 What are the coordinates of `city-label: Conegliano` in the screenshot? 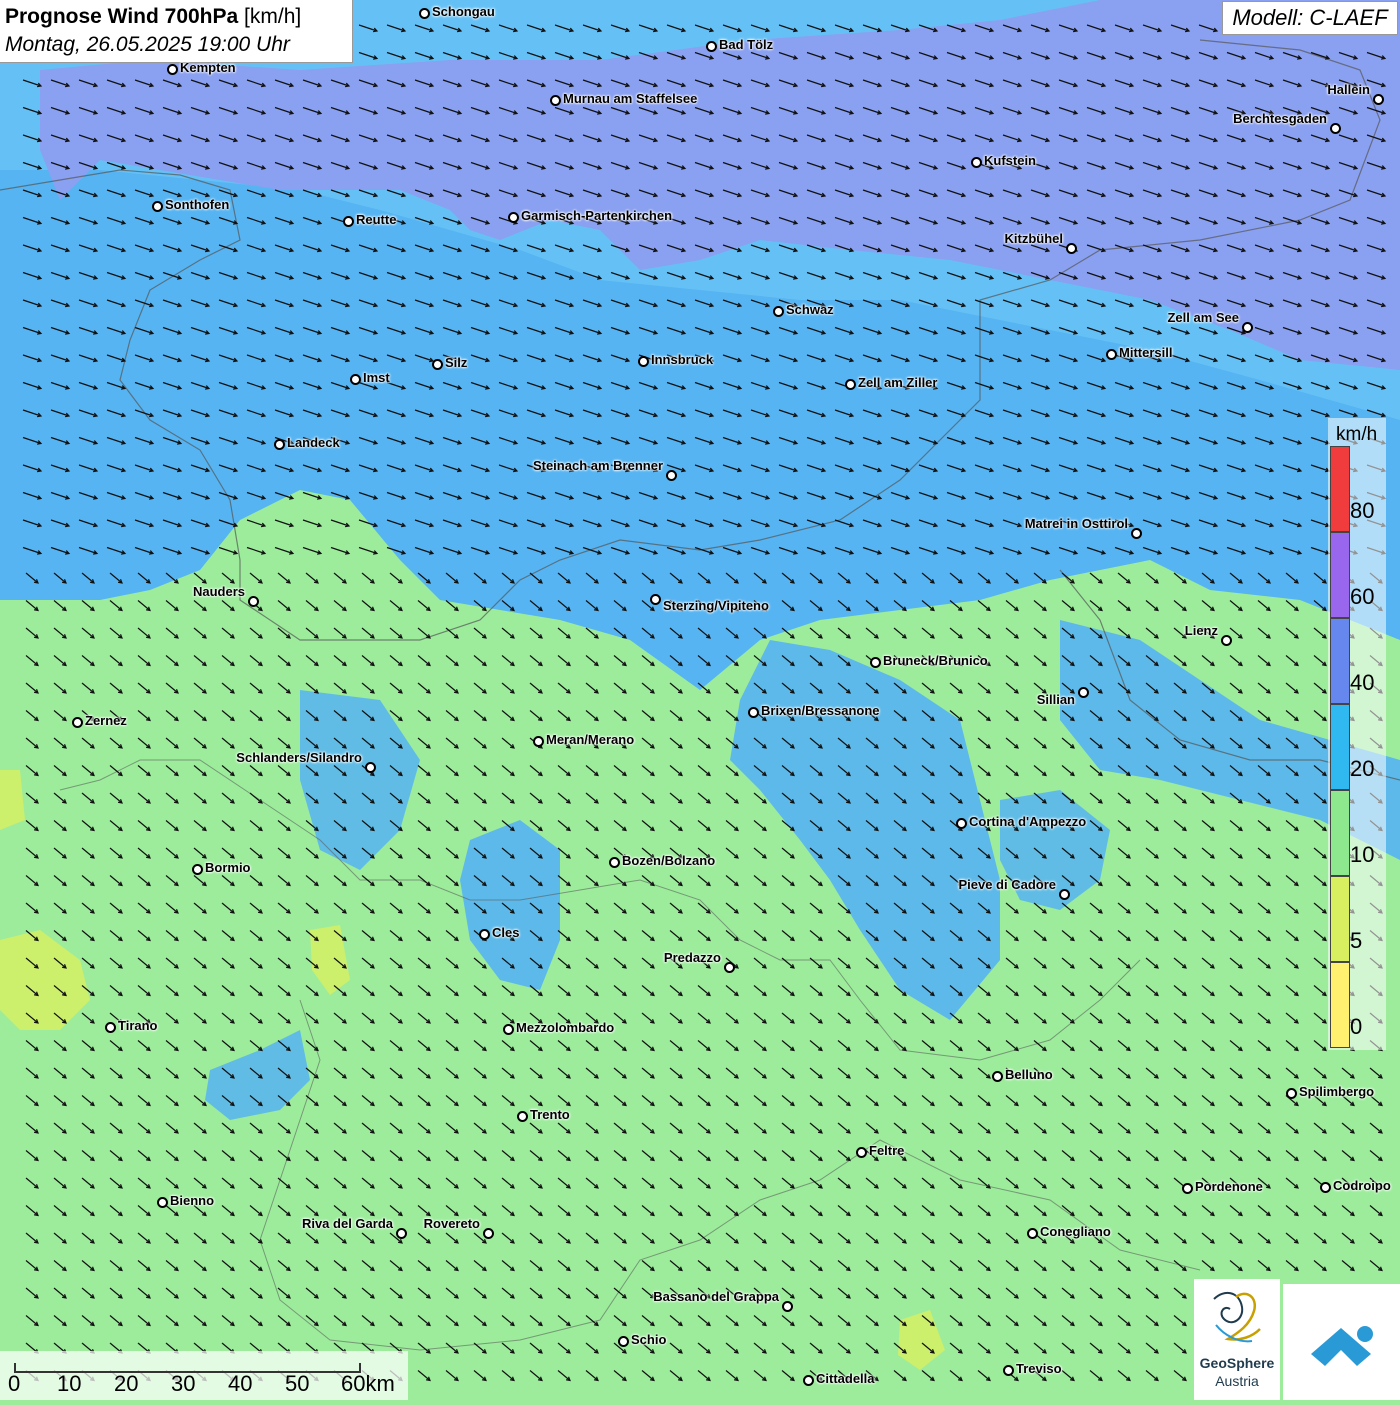 It's located at (1075, 1231).